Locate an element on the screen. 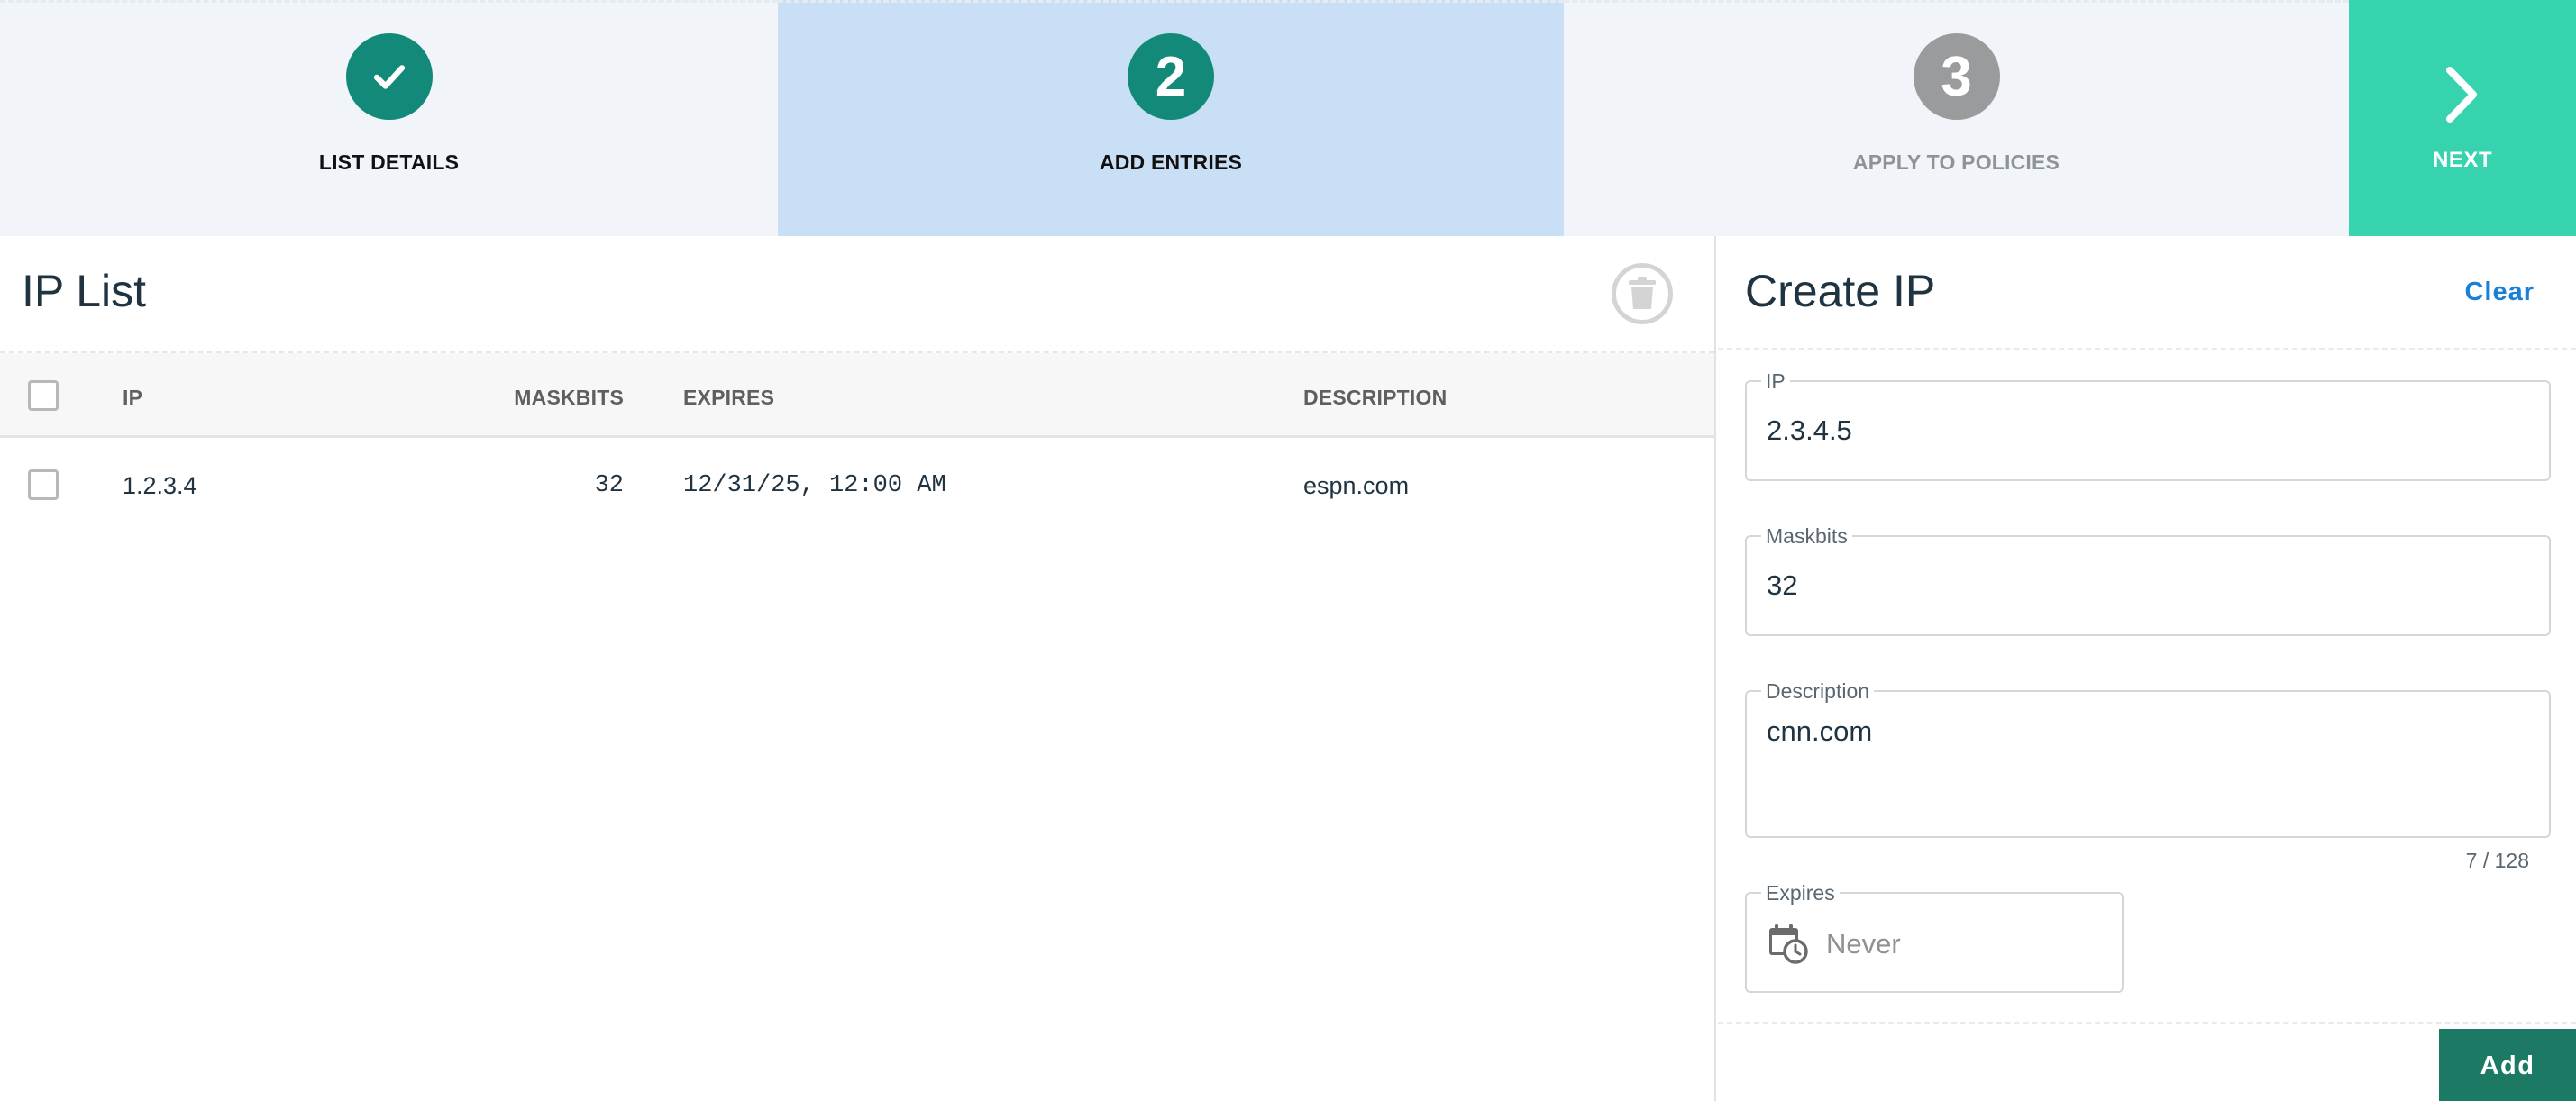 Image resolution: width=2576 pixels, height=1101 pixels. maskbits-field: Maskbits 32 is located at coordinates (2148, 580).